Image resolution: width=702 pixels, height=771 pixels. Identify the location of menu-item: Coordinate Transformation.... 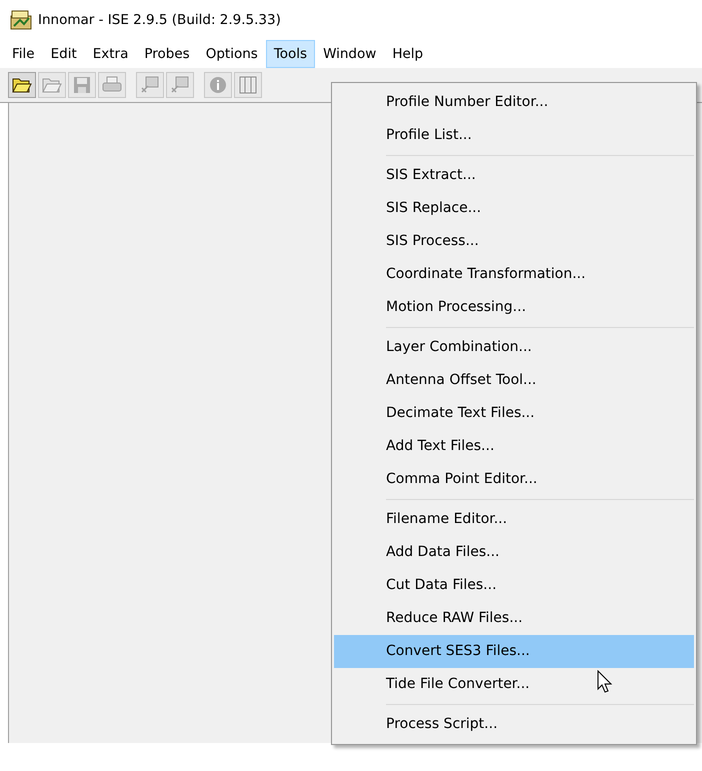
(514, 274).